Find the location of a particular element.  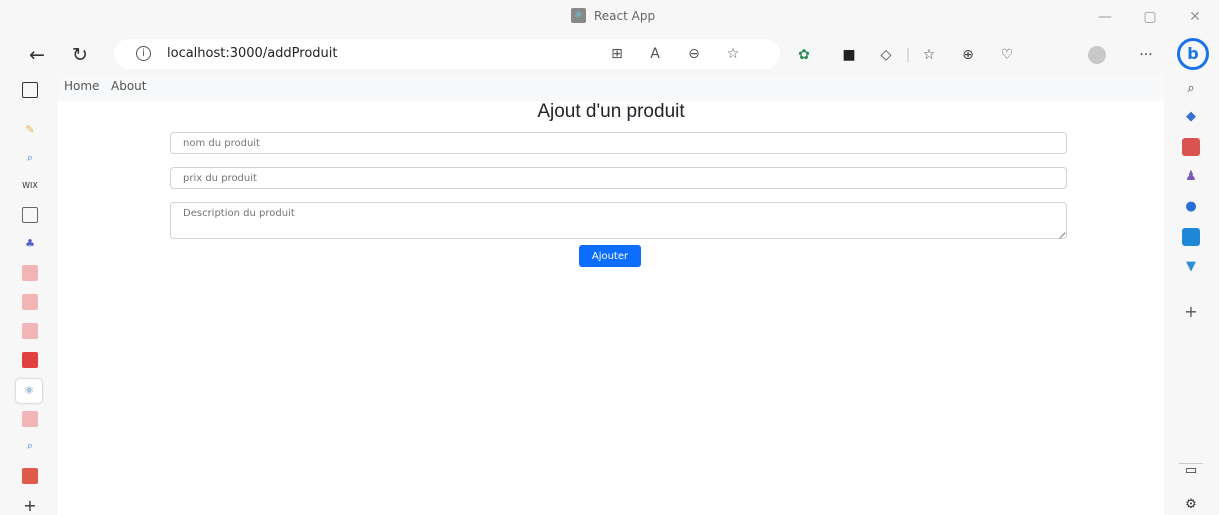

window-title: ⚛ React App is located at coordinates (613, 15).